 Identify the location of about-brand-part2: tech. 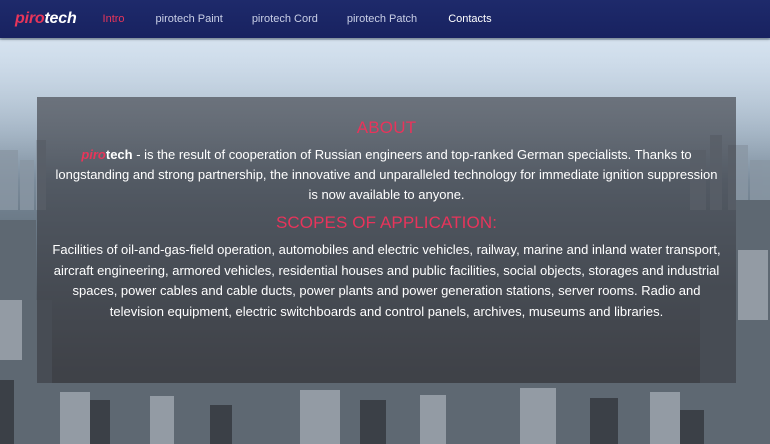
(119, 154).